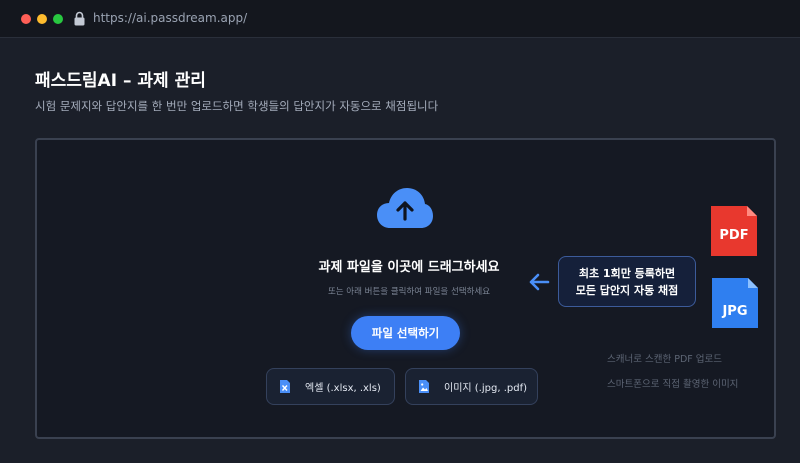 The width and height of the screenshot is (800, 463). What do you see at coordinates (79, 18) in the screenshot?
I see `lock-icon` at bounding box center [79, 18].